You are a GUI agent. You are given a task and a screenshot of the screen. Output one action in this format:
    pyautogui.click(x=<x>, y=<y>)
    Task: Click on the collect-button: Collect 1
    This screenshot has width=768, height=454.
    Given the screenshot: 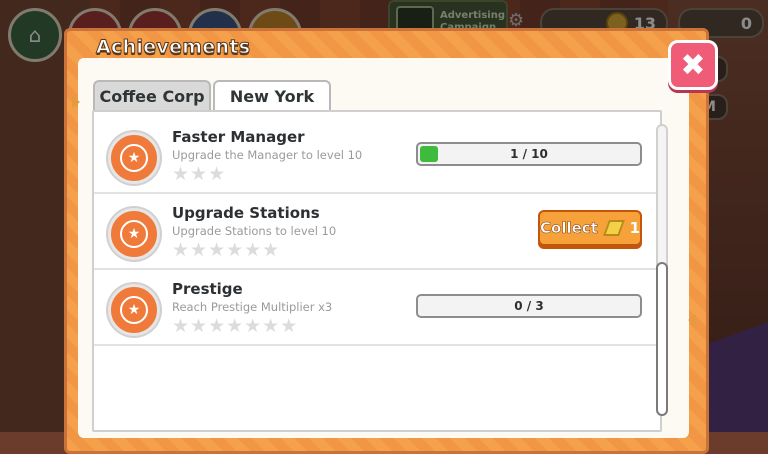 What is the action you would take?
    pyautogui.click(x=590, y=228)
    